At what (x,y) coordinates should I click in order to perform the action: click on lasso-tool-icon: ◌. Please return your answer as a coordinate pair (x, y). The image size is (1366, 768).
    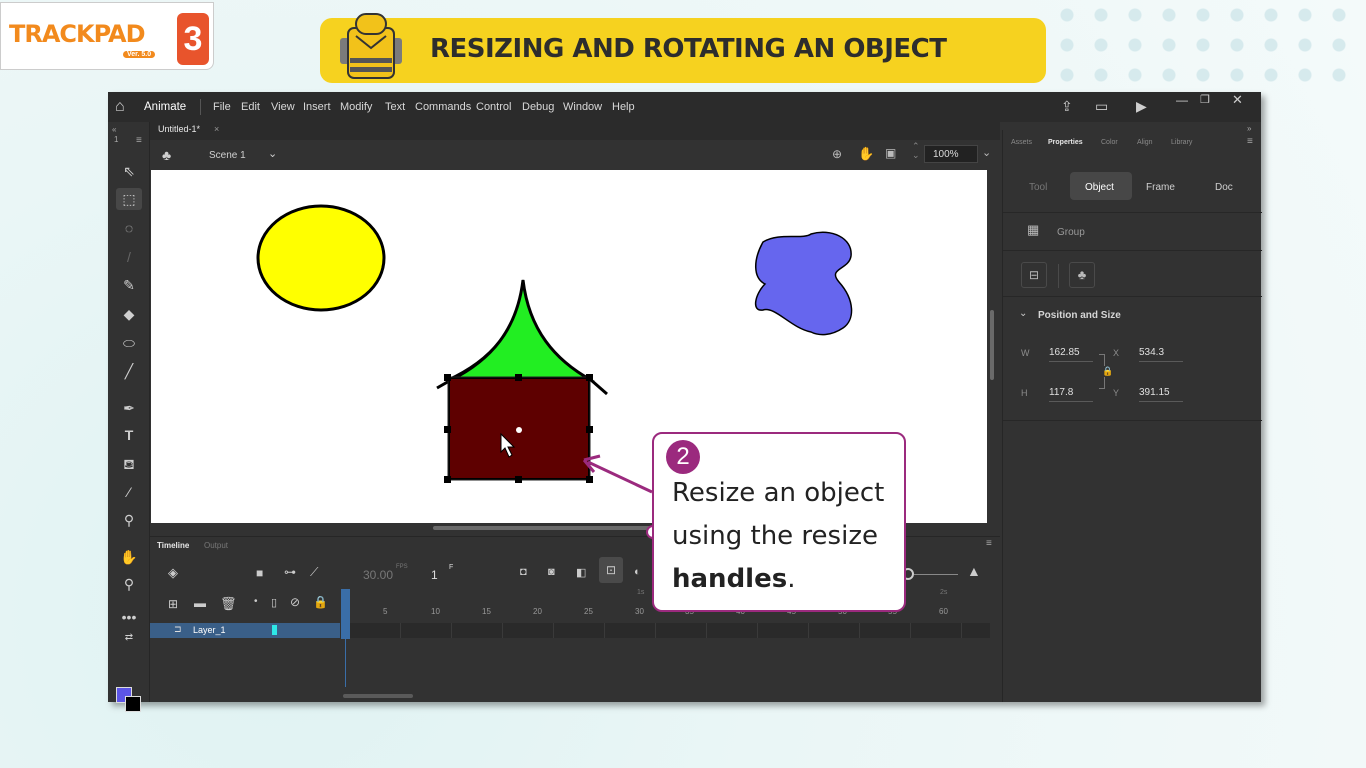
    Looking at the image, I should click on (129, 228).